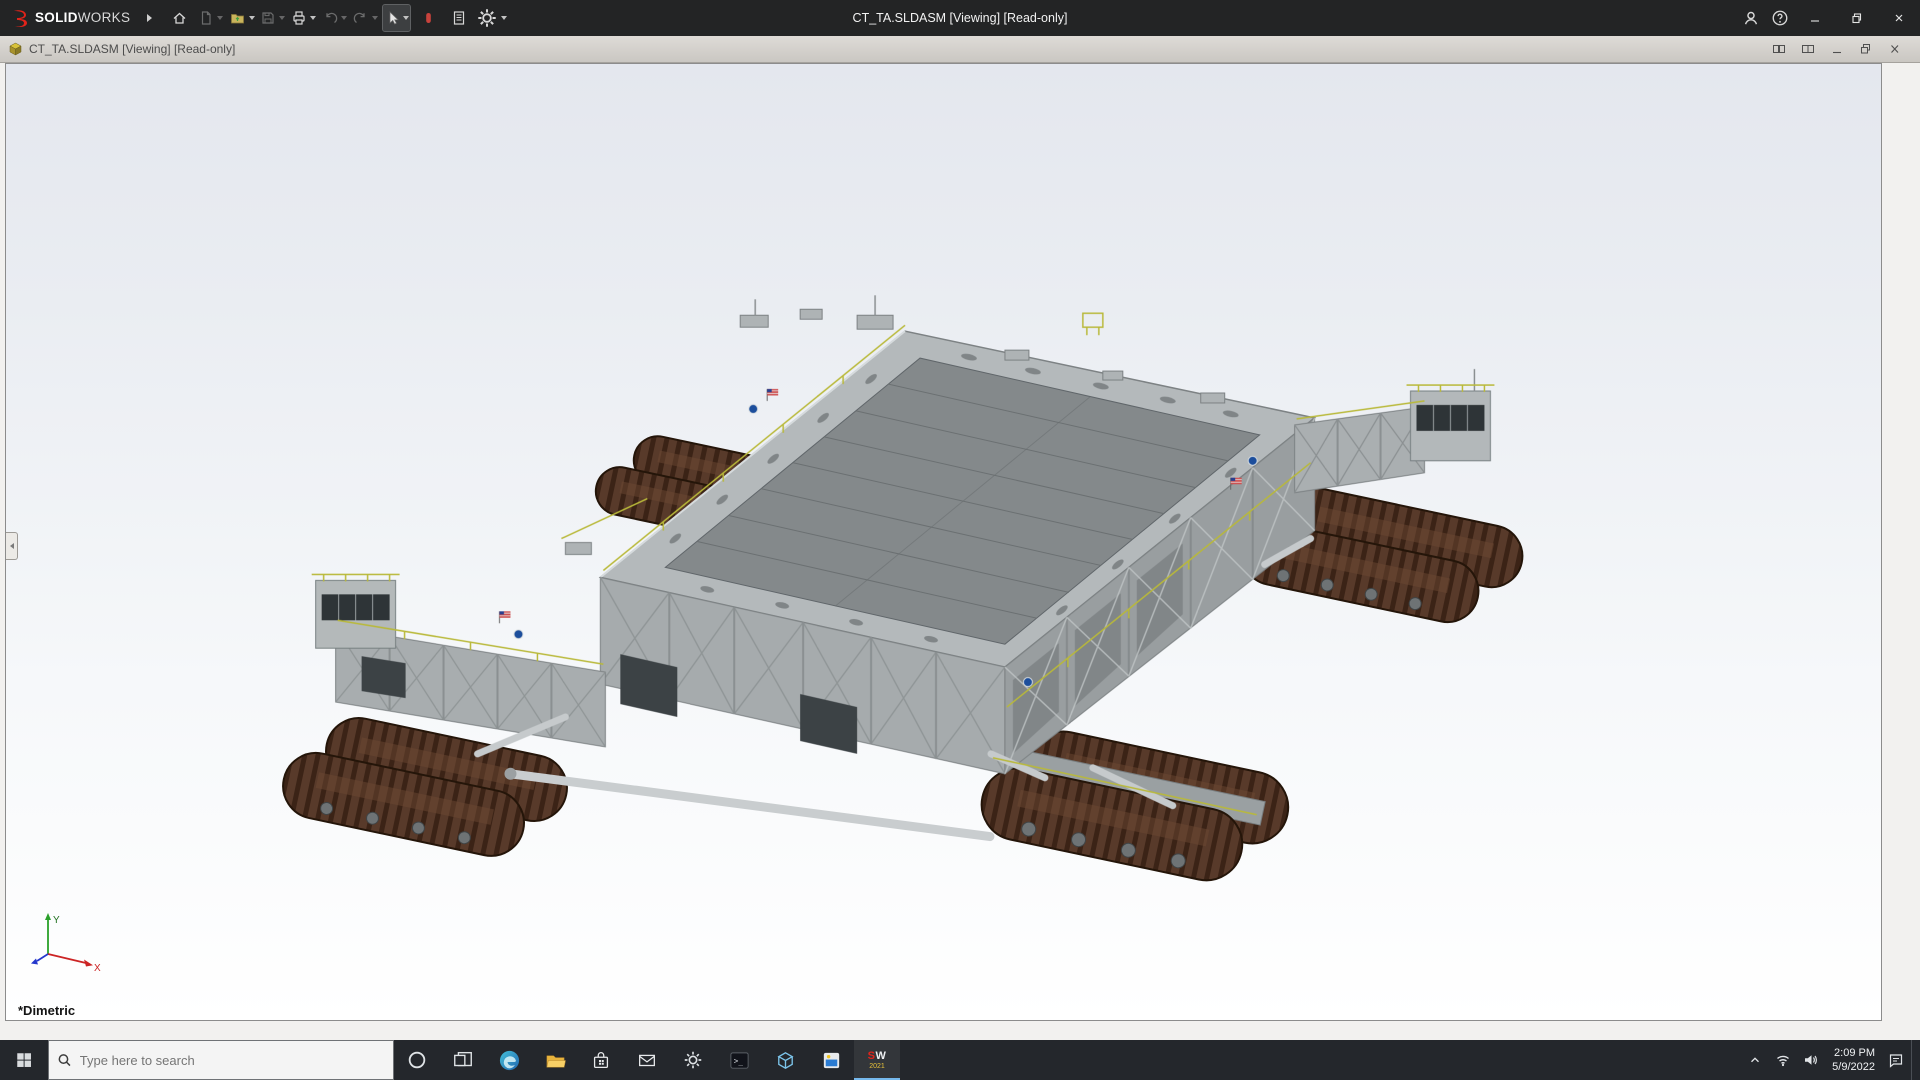  What do you see at coordinates (487, 18) in the screenshot?
I see `gear-icon` at bounding box center [487, 18].